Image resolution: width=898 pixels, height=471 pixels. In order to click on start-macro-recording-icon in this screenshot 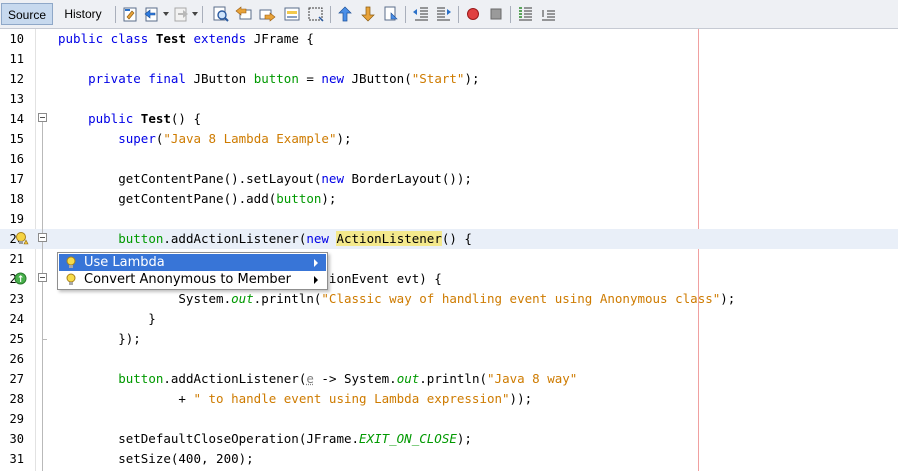, I will do `click(473, 14)`.